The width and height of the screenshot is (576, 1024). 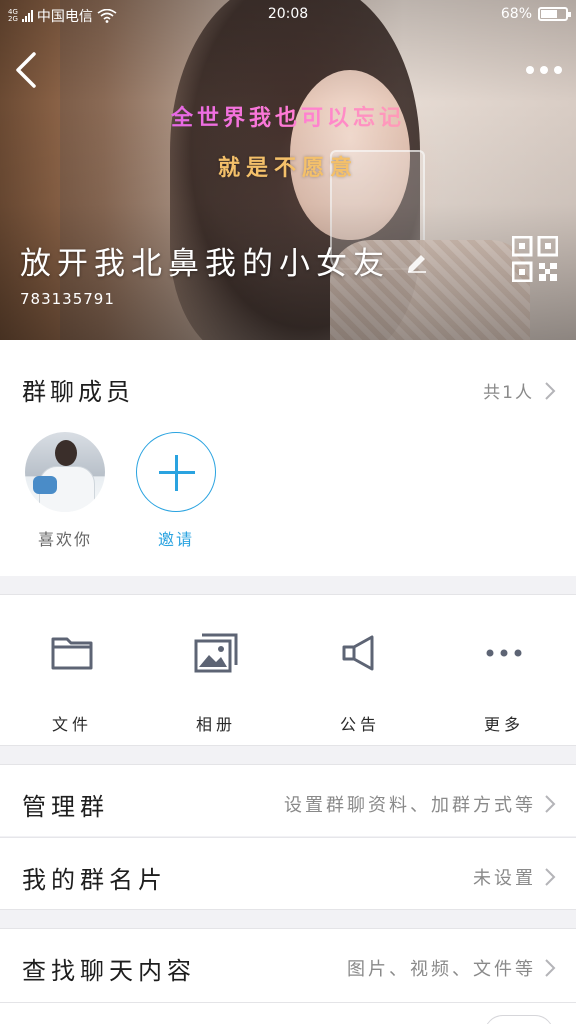 What do you see at coordinates (508, 393) in the screenshot?
I see `members-count: 共1人` at bounding box center [508, 393].